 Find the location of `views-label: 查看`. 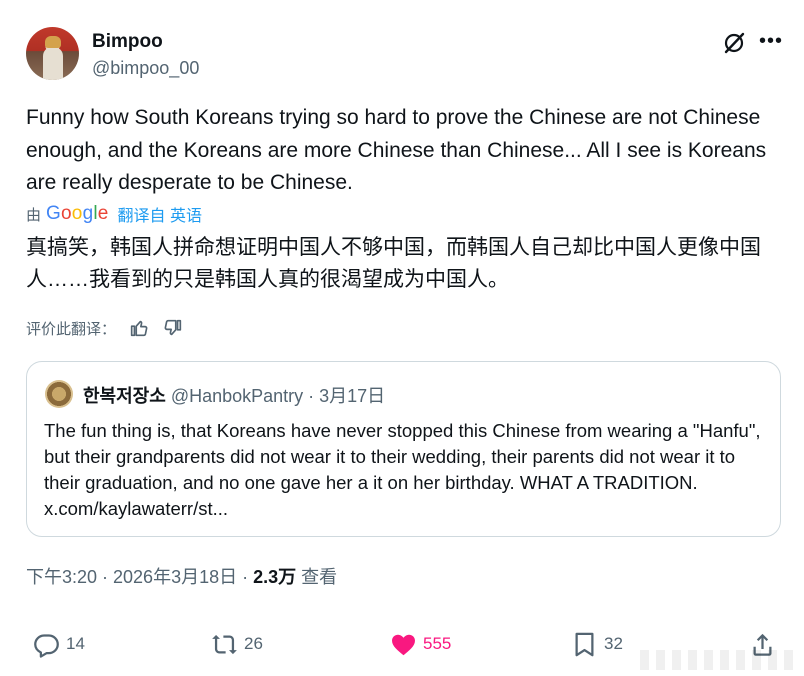

views-label: 查看 is located at coordinates (317, 577).